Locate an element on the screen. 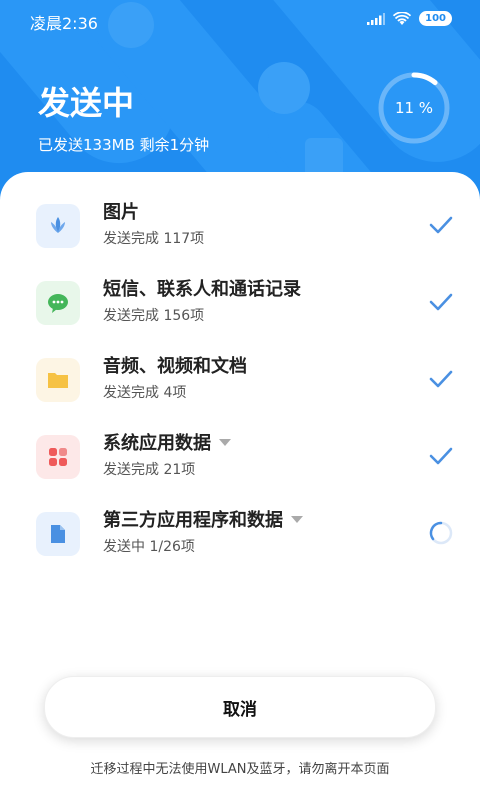 This screenshot has height=800, width=480. list-item: 音频、视频和文档 发送完成 4项 is located at coordinates (240, 396).